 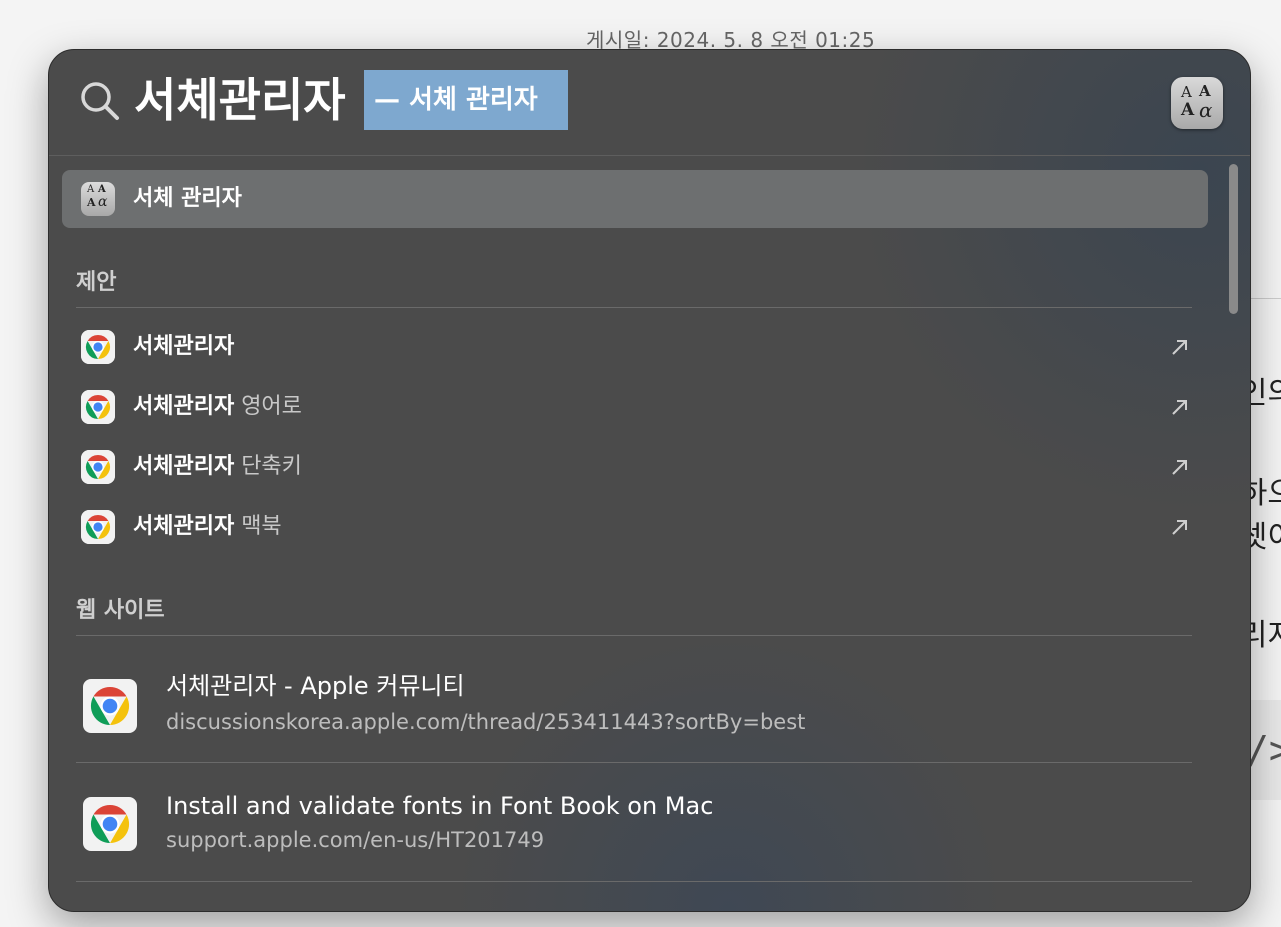 What do you see at coordinates (635, 347) in the screenshot?
I see `suggestion-row: 서체관리자` at bounding box center [635, 347].